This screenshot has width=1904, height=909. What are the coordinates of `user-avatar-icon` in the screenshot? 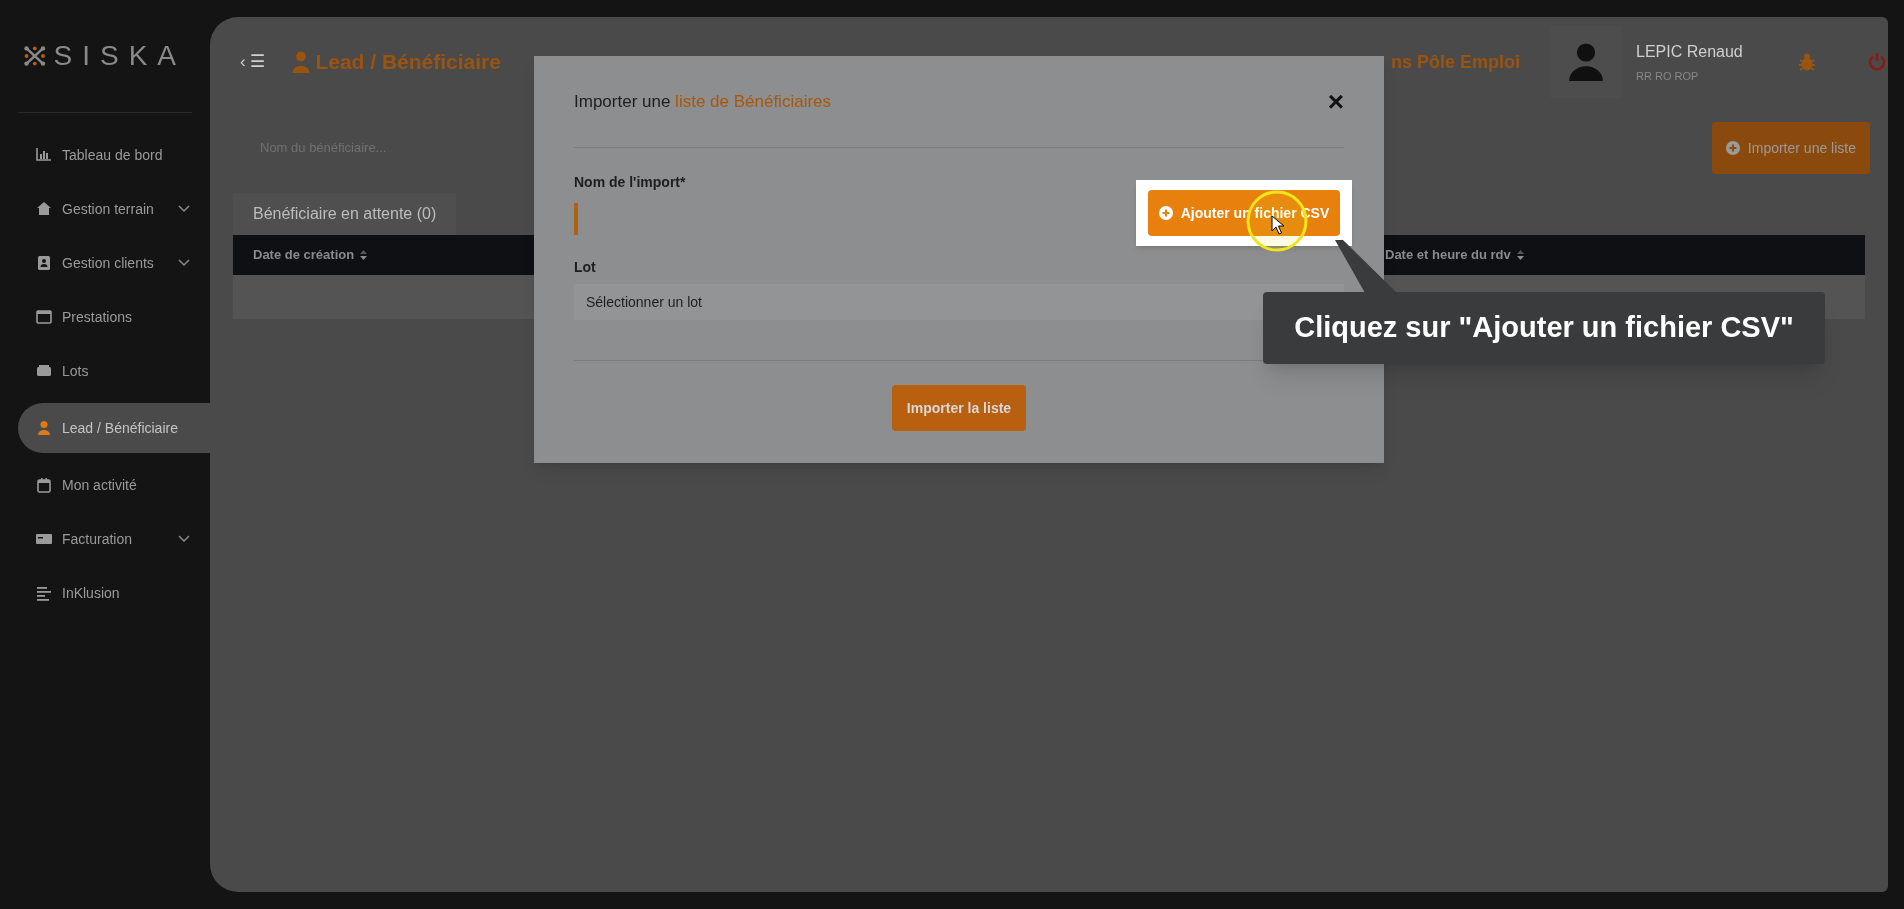 It's located at (1586, 62).